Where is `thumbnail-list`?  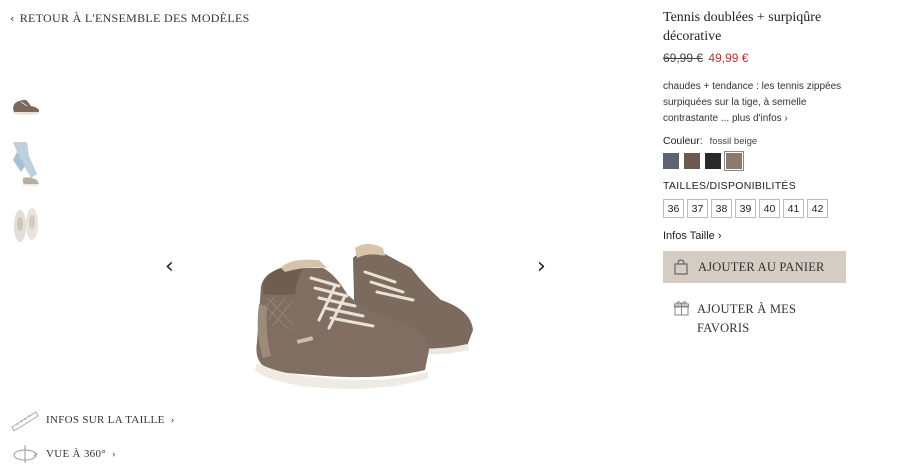 thumbnail-list is located at coordinates (26, 171).